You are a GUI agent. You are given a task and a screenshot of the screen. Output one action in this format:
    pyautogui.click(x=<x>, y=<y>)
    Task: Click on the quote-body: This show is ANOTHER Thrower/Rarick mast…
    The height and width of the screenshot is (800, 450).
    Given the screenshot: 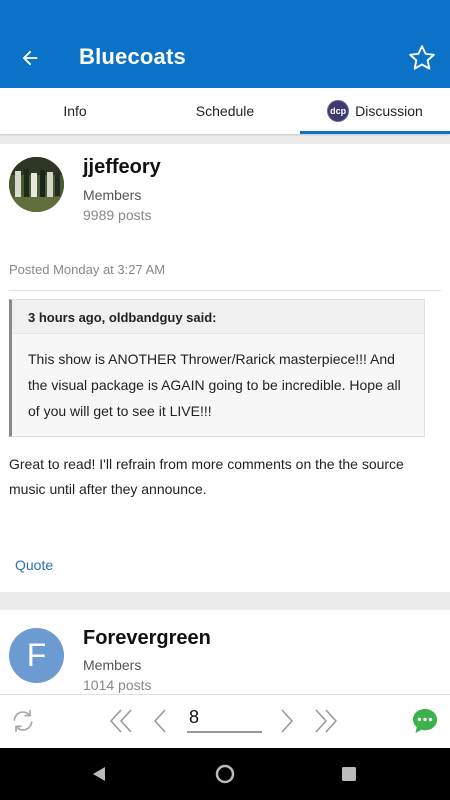 What is the action you would take?
    pyautogui.click(x=214, y=385)
    